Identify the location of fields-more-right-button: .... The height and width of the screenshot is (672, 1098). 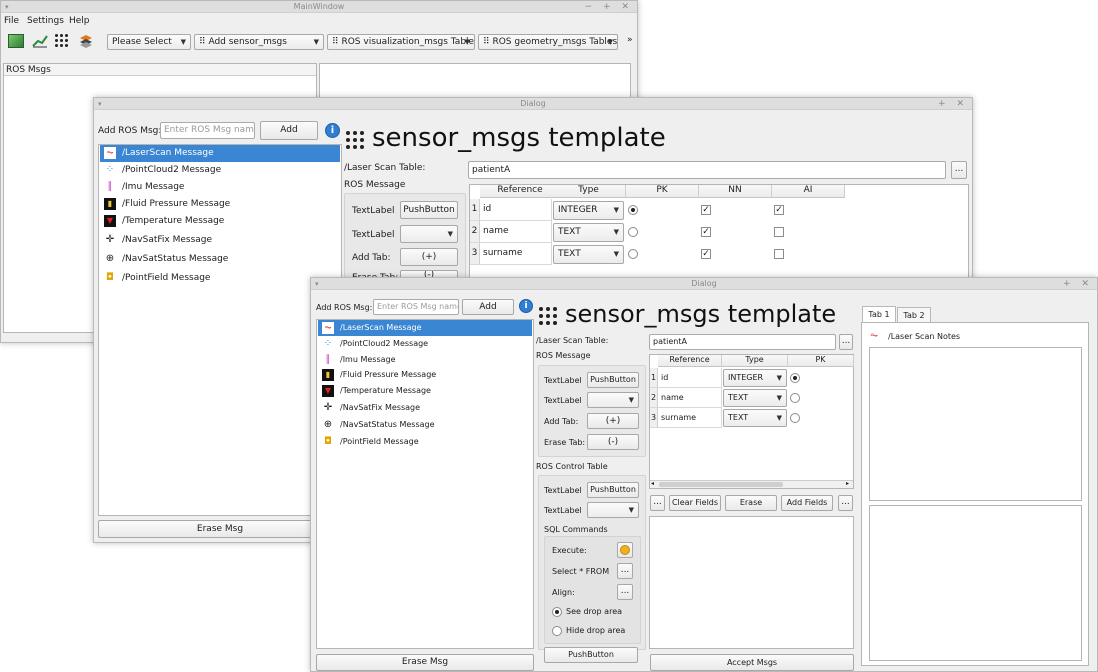
(845, 503).